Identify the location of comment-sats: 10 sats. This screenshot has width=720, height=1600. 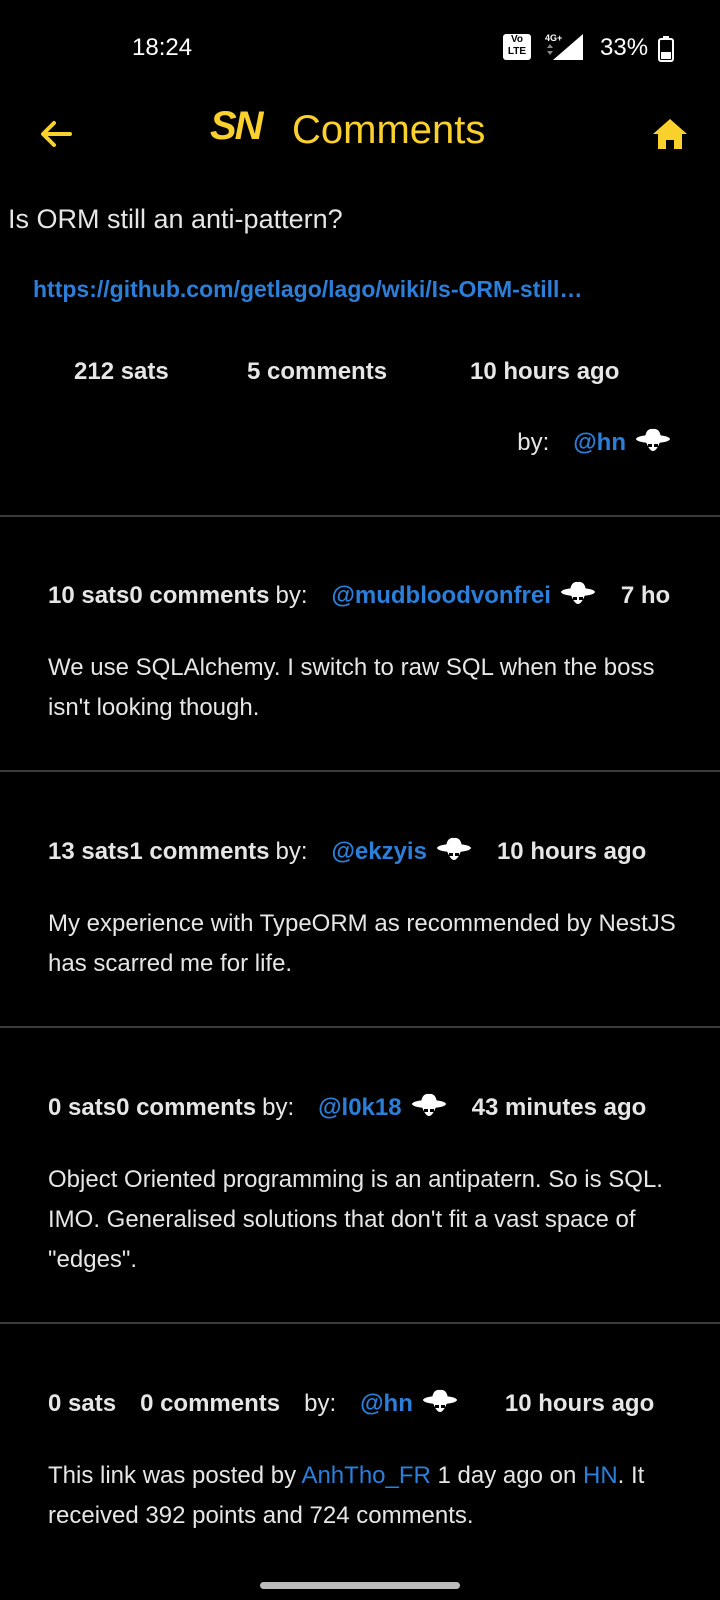
(89, 595).